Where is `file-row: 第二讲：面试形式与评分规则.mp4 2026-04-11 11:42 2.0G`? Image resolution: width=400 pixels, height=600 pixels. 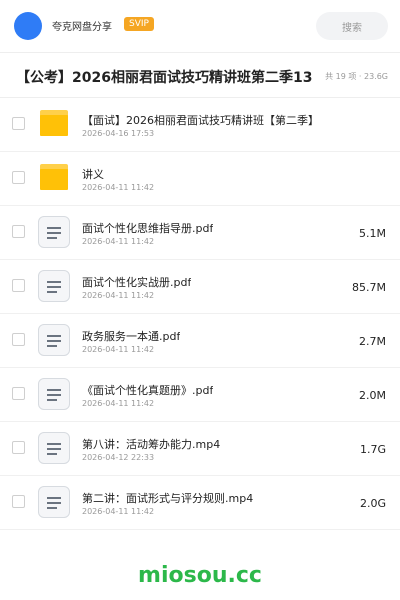
file-row: 第二讲：面试形式与评分规则.mp4 2026-04-11 11:42 2.0G is located at coordinates (200, 503).